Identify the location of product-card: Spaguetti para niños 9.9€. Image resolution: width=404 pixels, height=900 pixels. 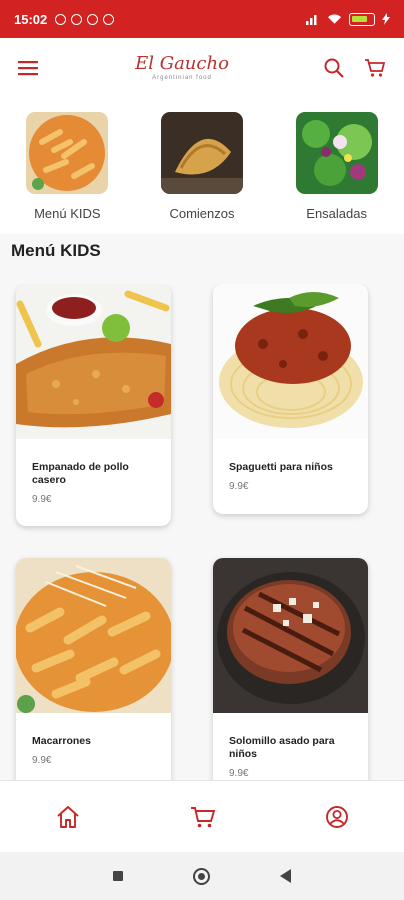
(290, 399).